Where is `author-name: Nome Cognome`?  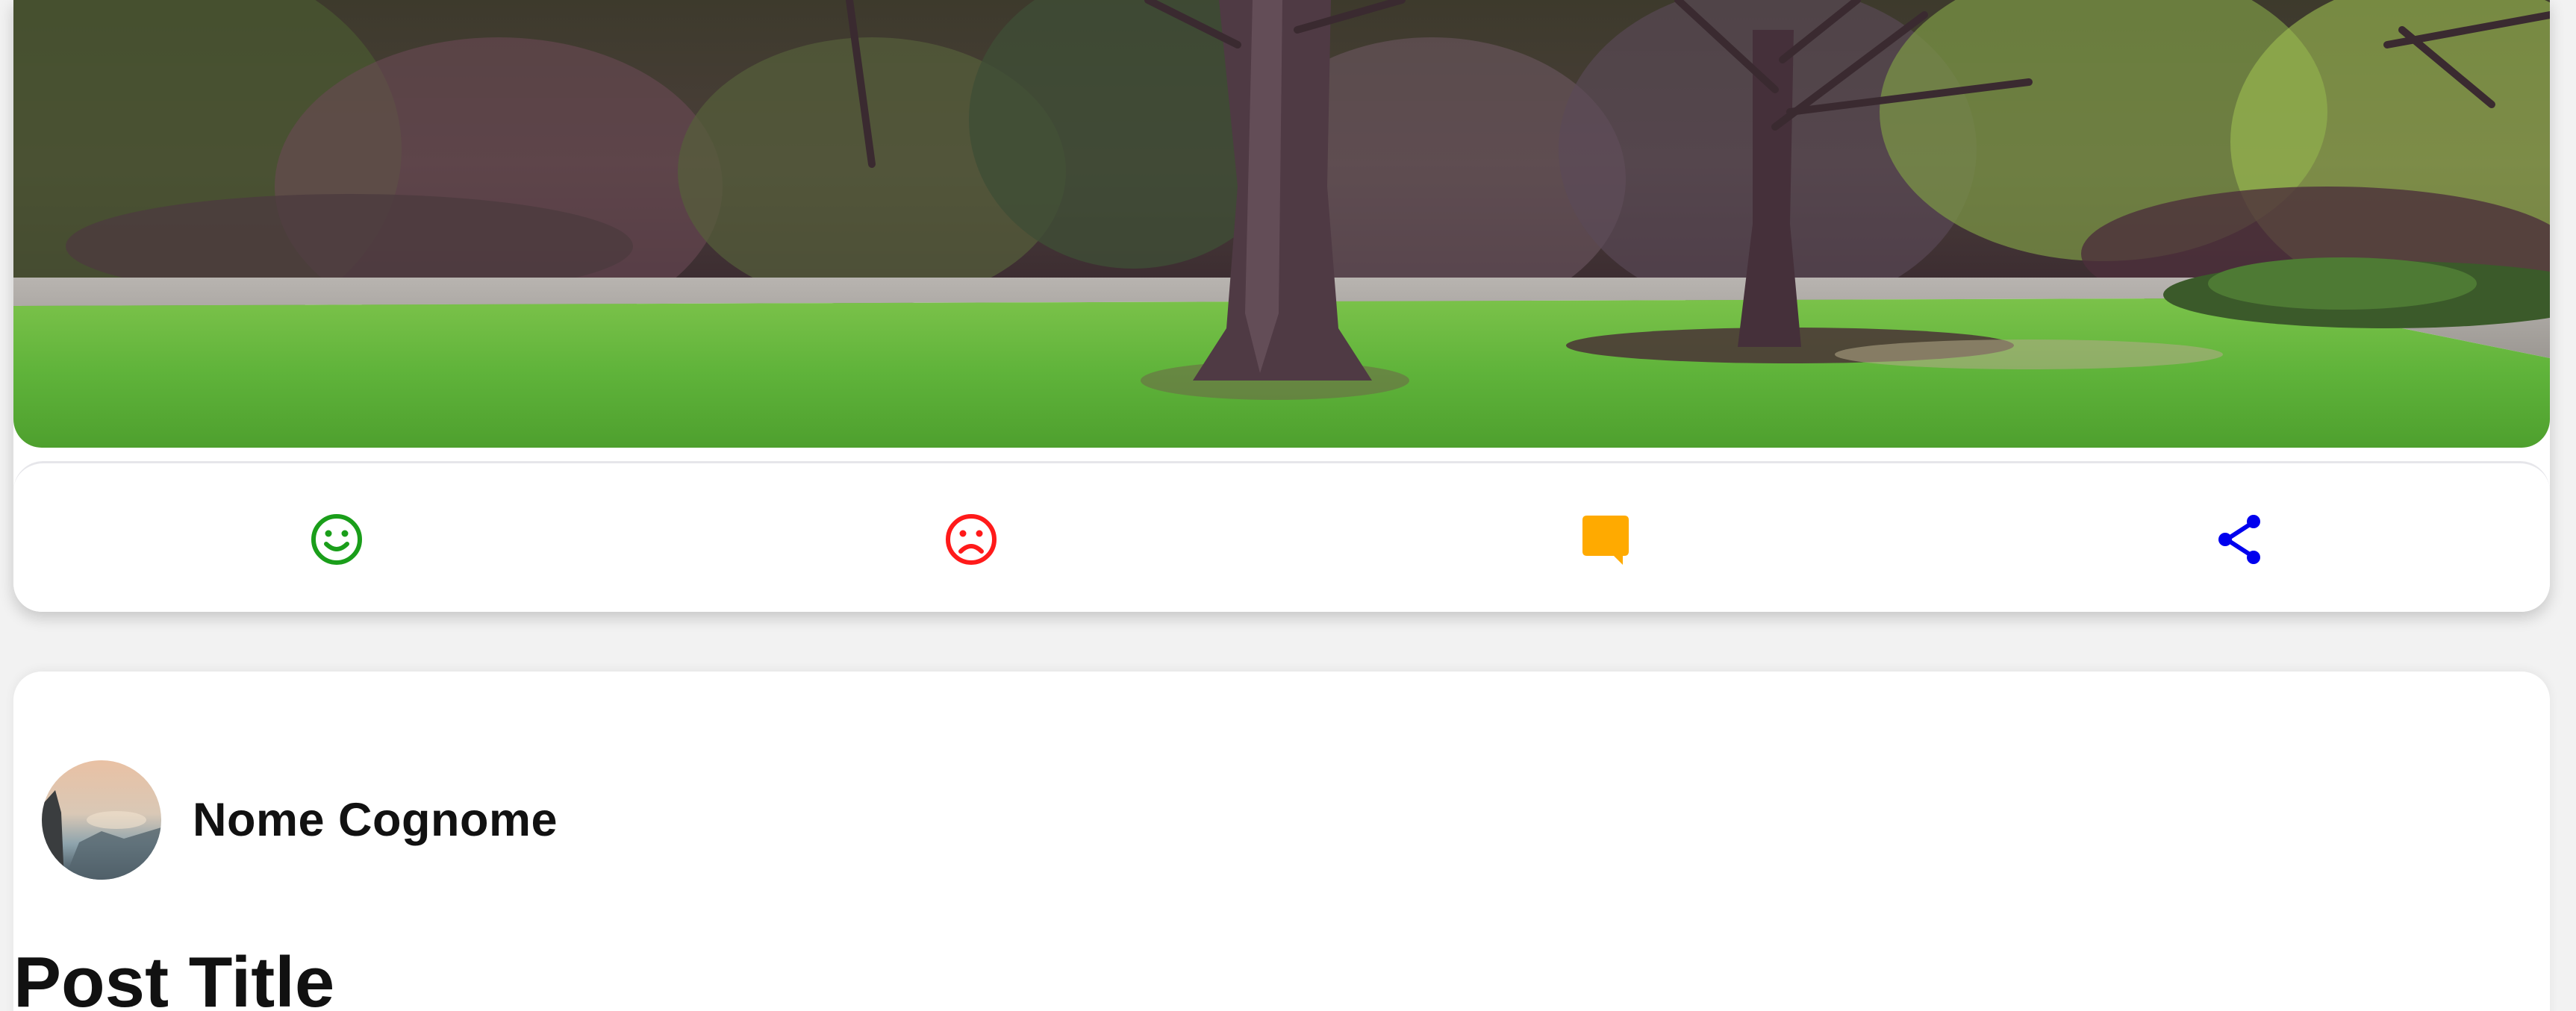
author-name: Nome Cognome is located at coordinates (375, 820).